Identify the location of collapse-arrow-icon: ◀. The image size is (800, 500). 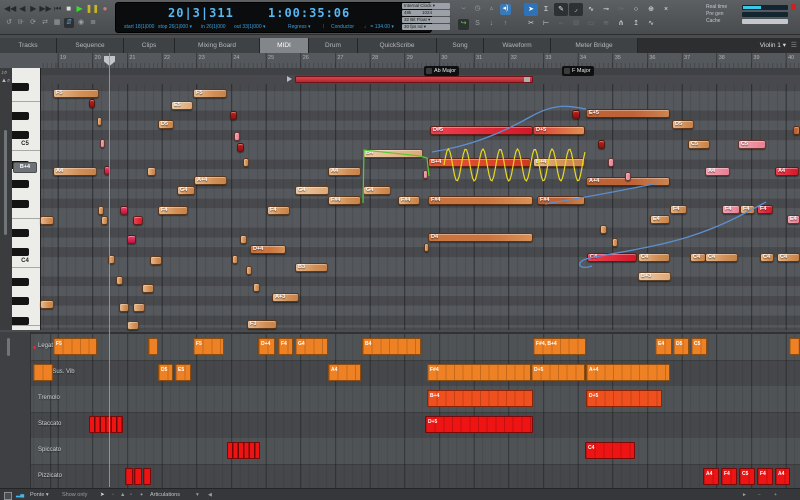
(210, 494).